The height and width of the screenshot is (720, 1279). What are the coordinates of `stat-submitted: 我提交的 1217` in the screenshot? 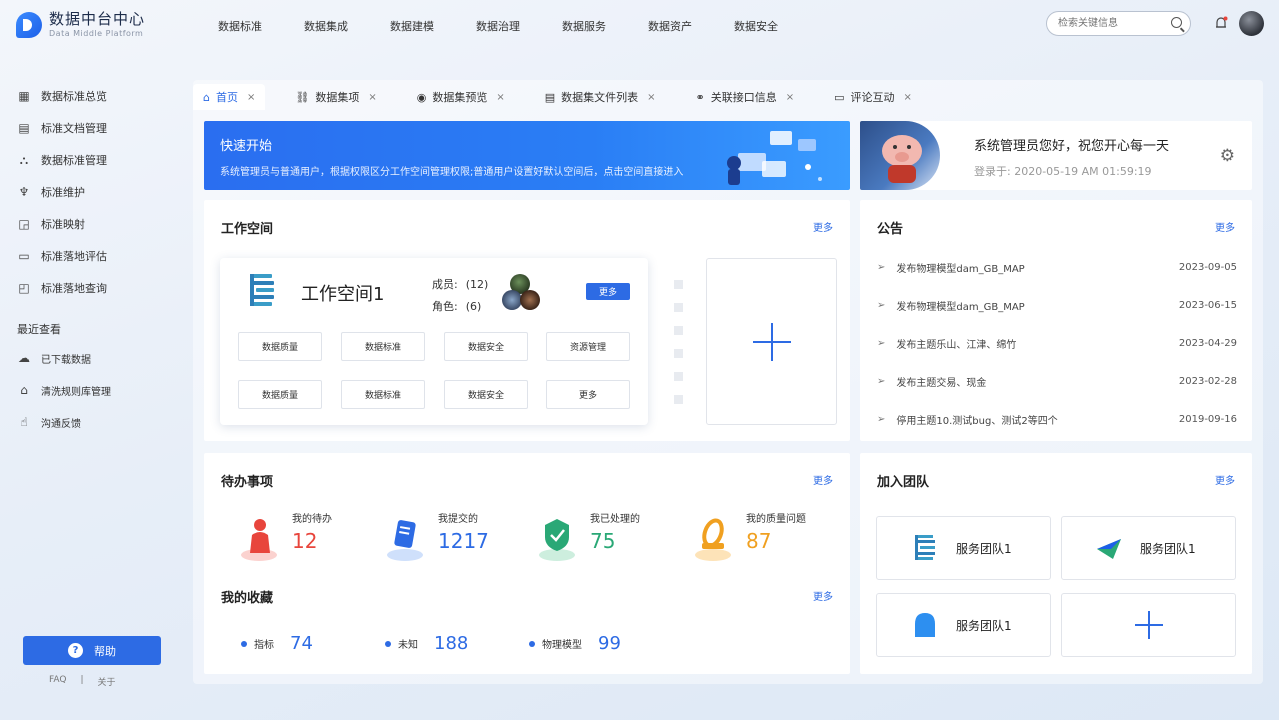 It's located at (436, 538).